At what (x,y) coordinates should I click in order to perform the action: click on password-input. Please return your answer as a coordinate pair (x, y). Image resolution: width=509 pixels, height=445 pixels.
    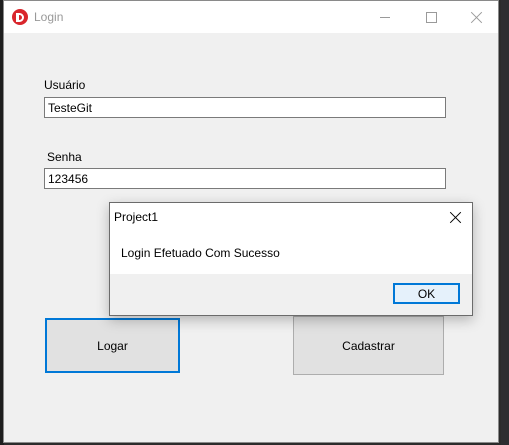
    Looking at the image, I should click on (245, 178).